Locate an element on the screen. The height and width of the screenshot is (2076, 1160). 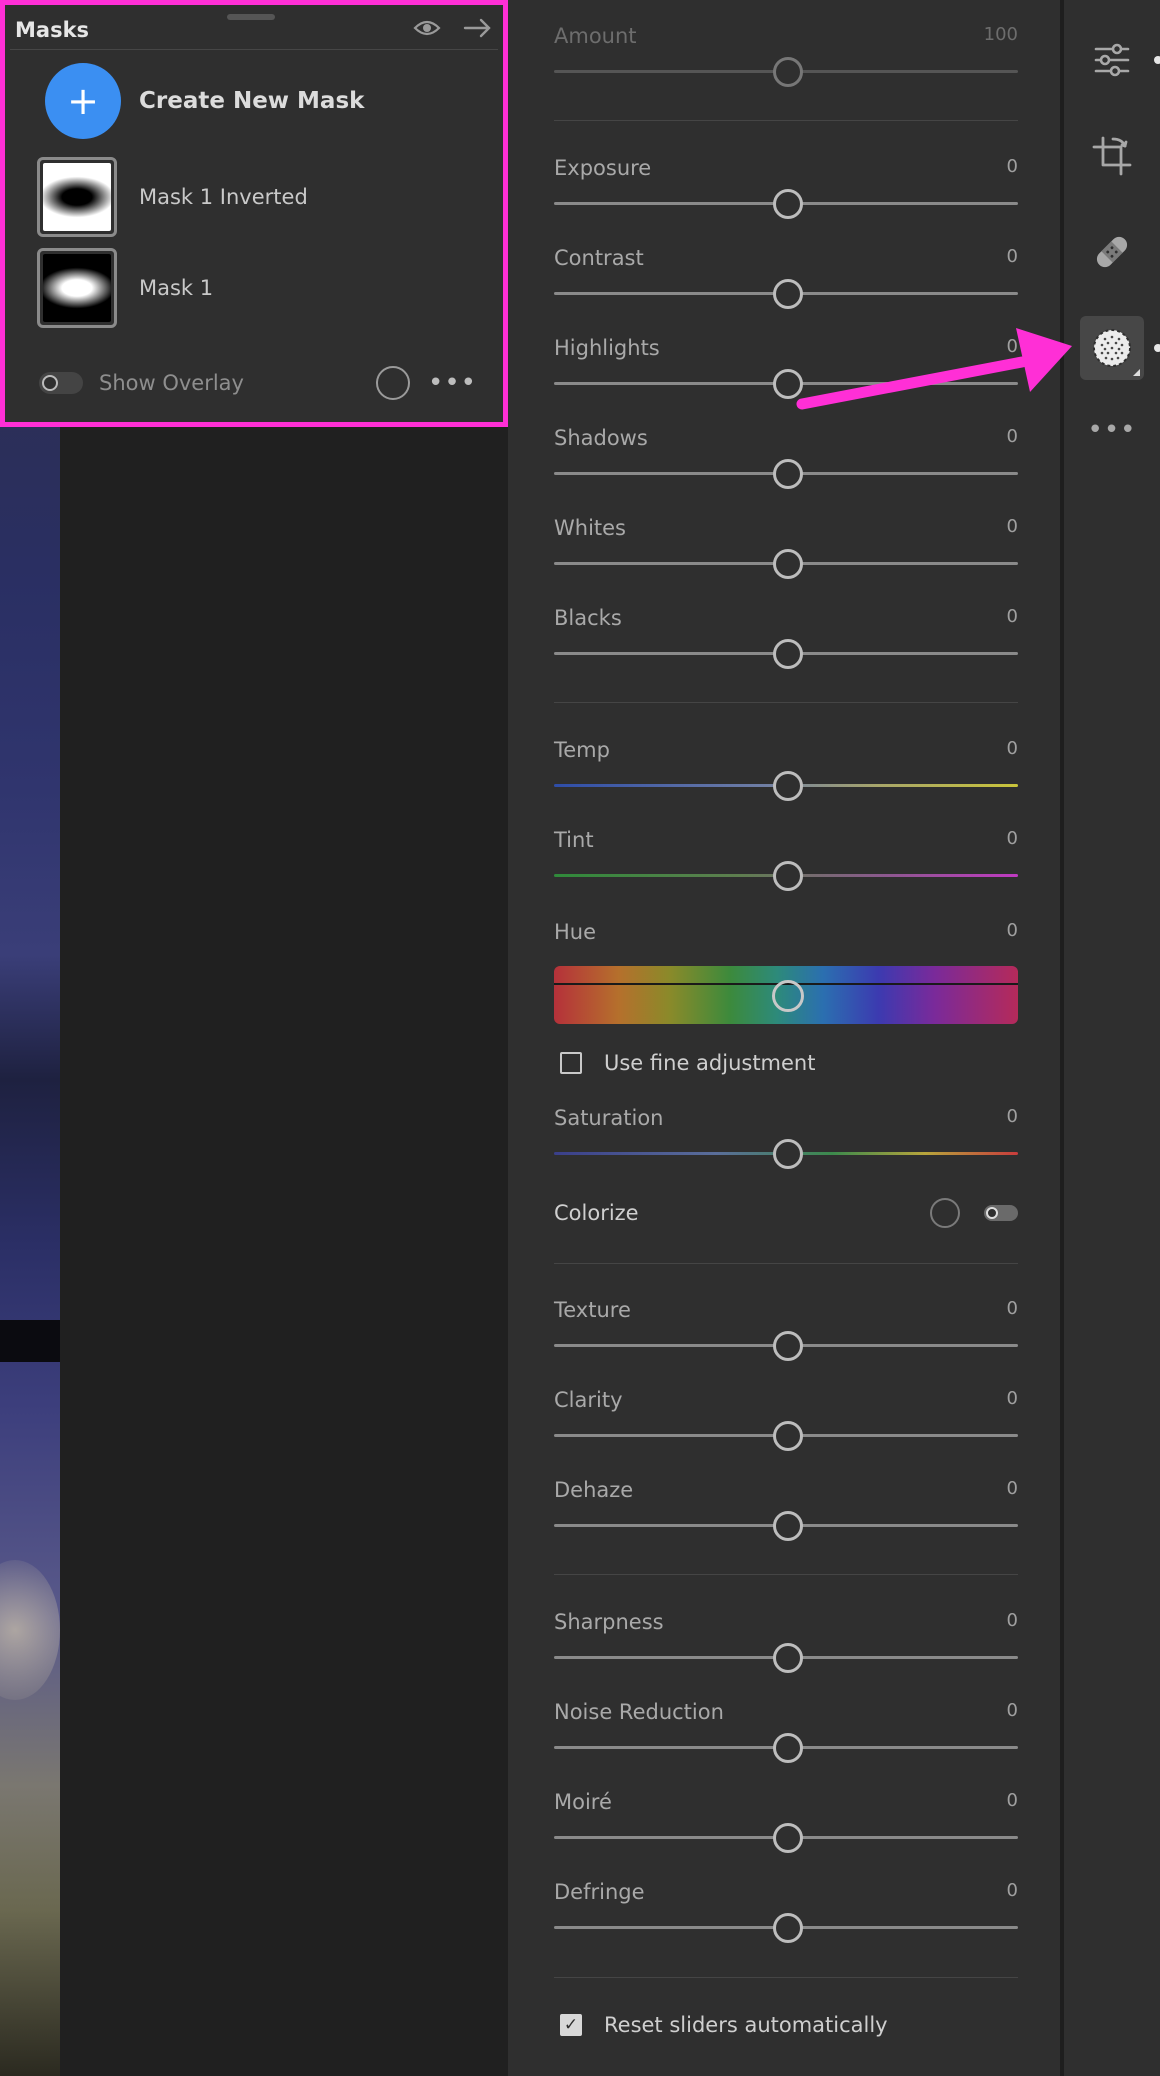
mask-thumbnail is located at coordinates (77, 197).